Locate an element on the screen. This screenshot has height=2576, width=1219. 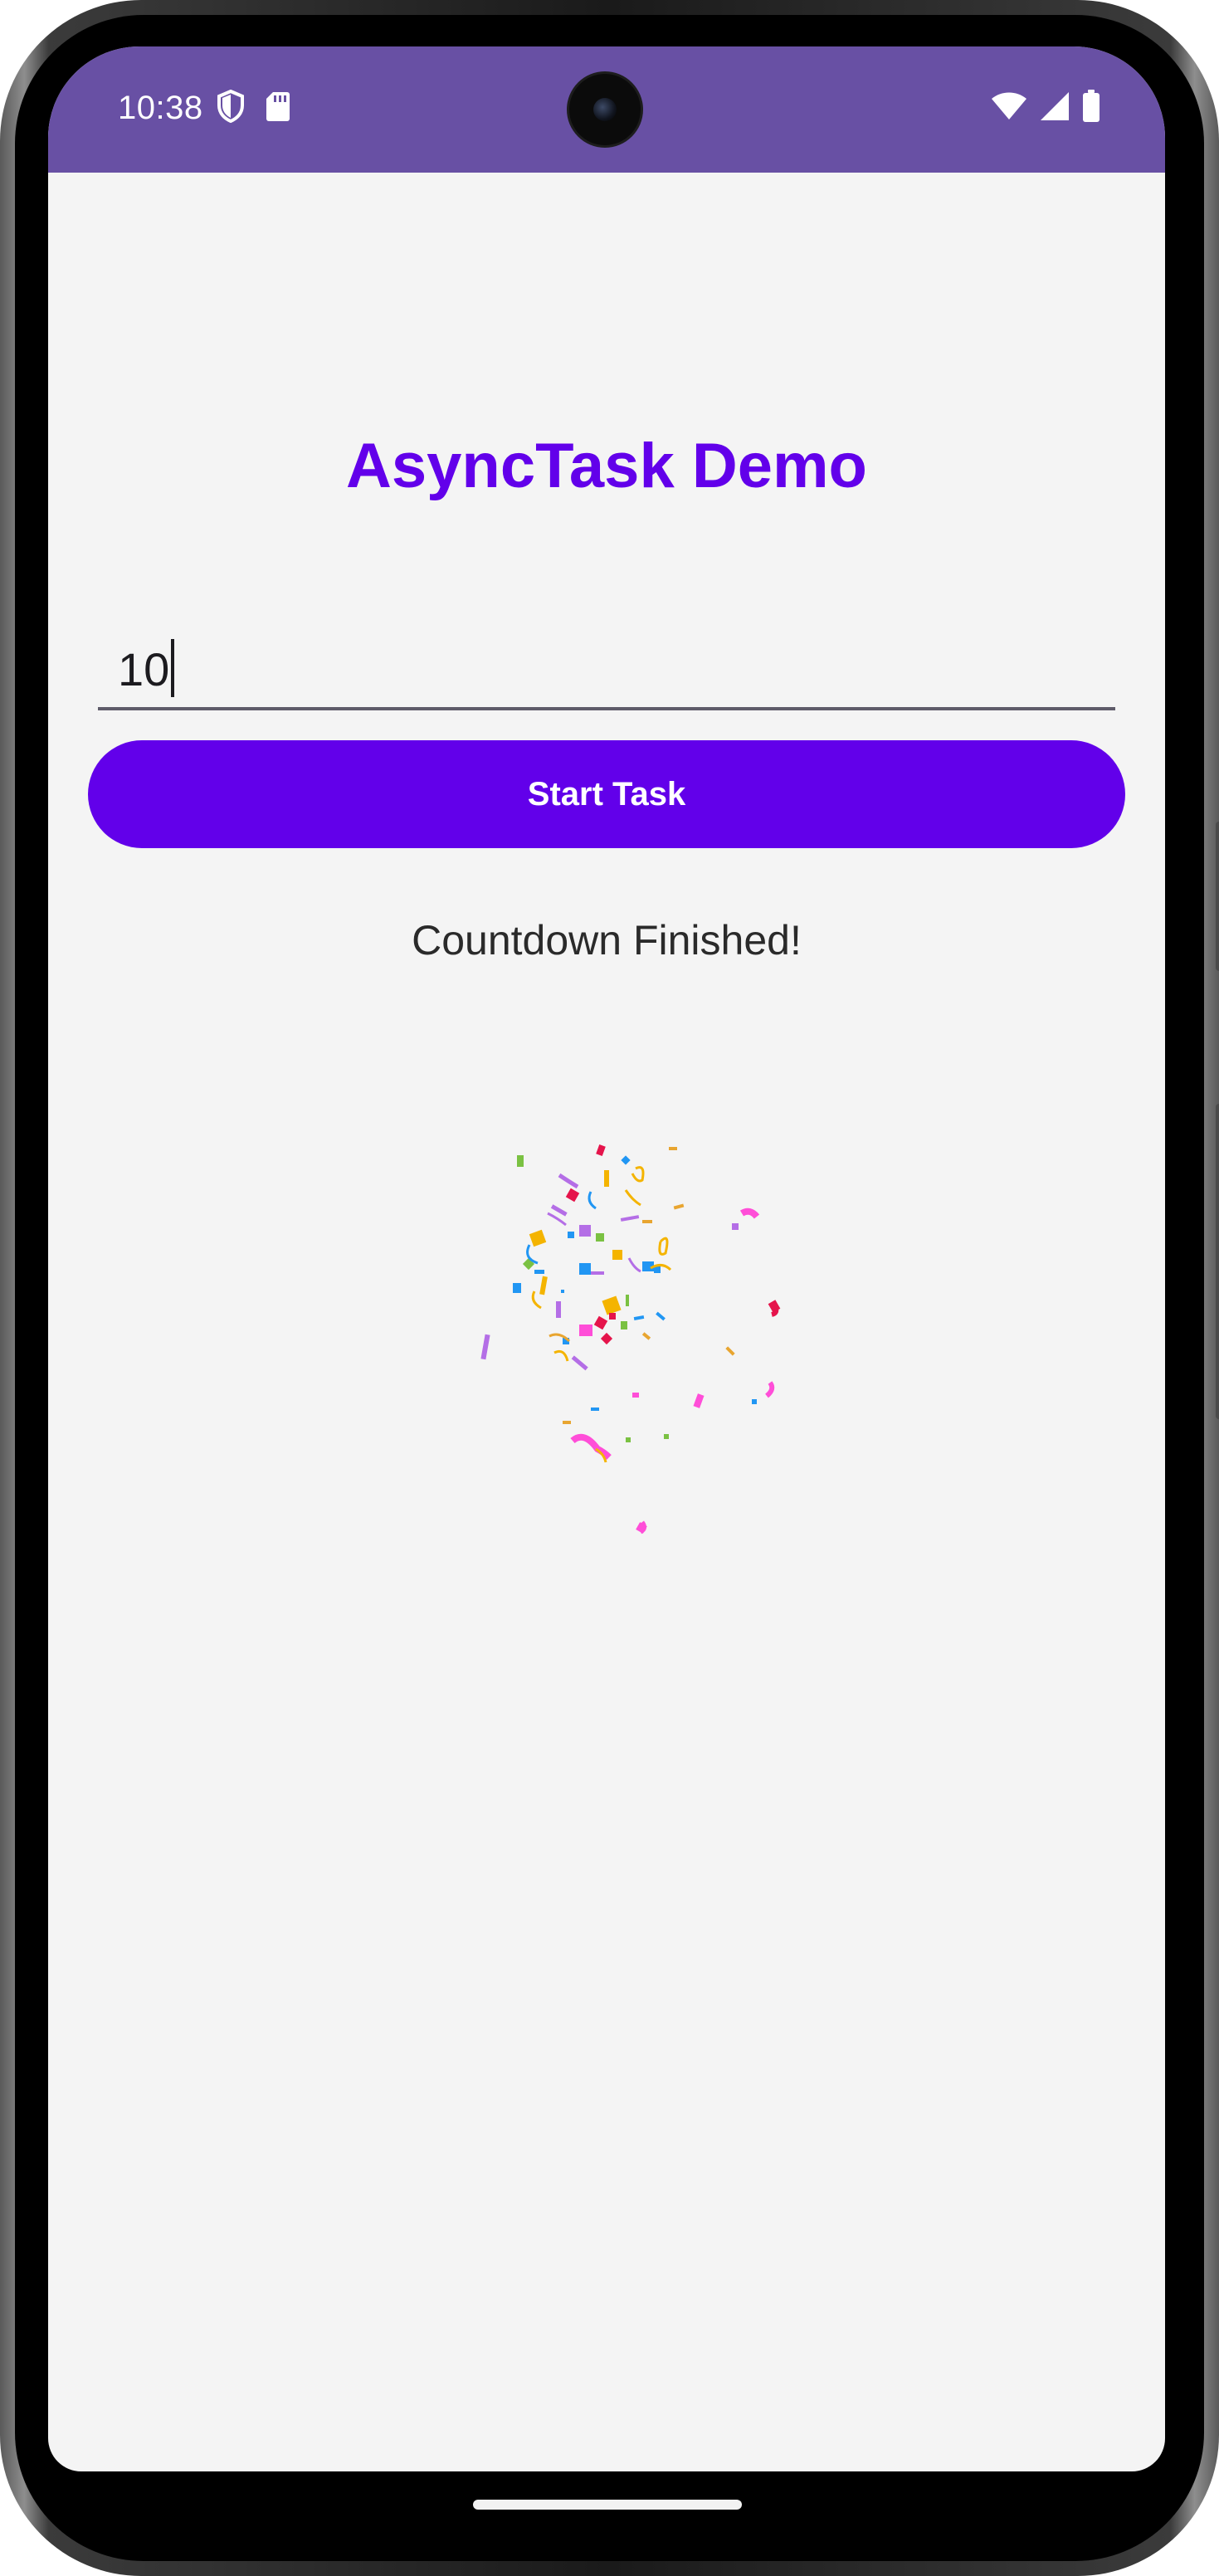
start-task-button: Start Task is located at coordinates (607, 794).